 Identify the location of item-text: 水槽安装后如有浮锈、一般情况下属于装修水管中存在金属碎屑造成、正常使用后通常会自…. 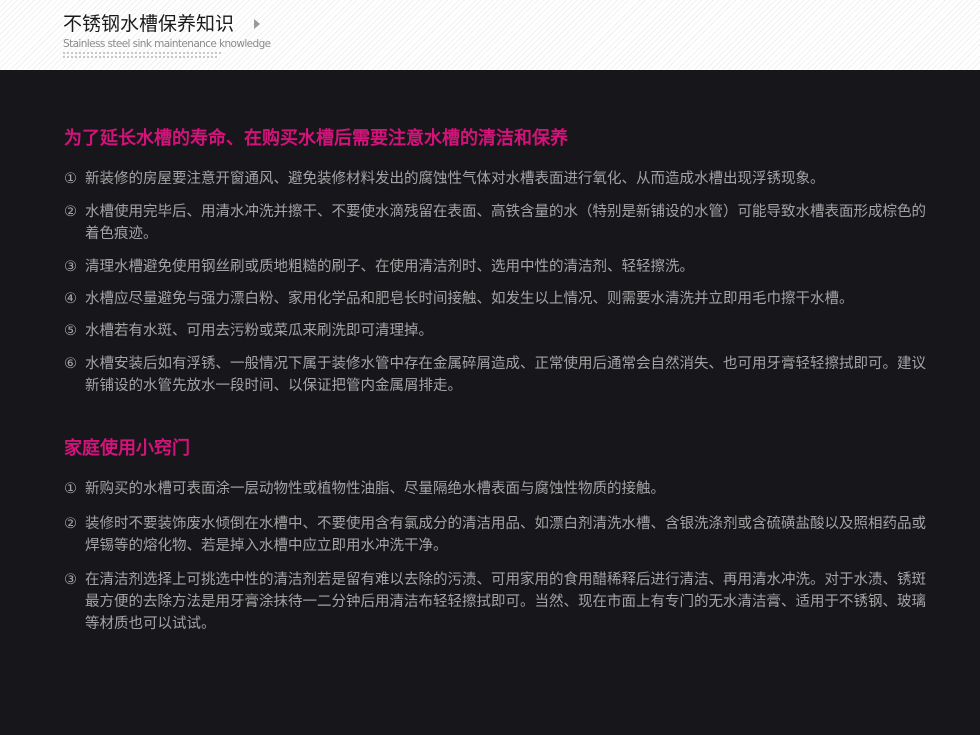
(505, 375).